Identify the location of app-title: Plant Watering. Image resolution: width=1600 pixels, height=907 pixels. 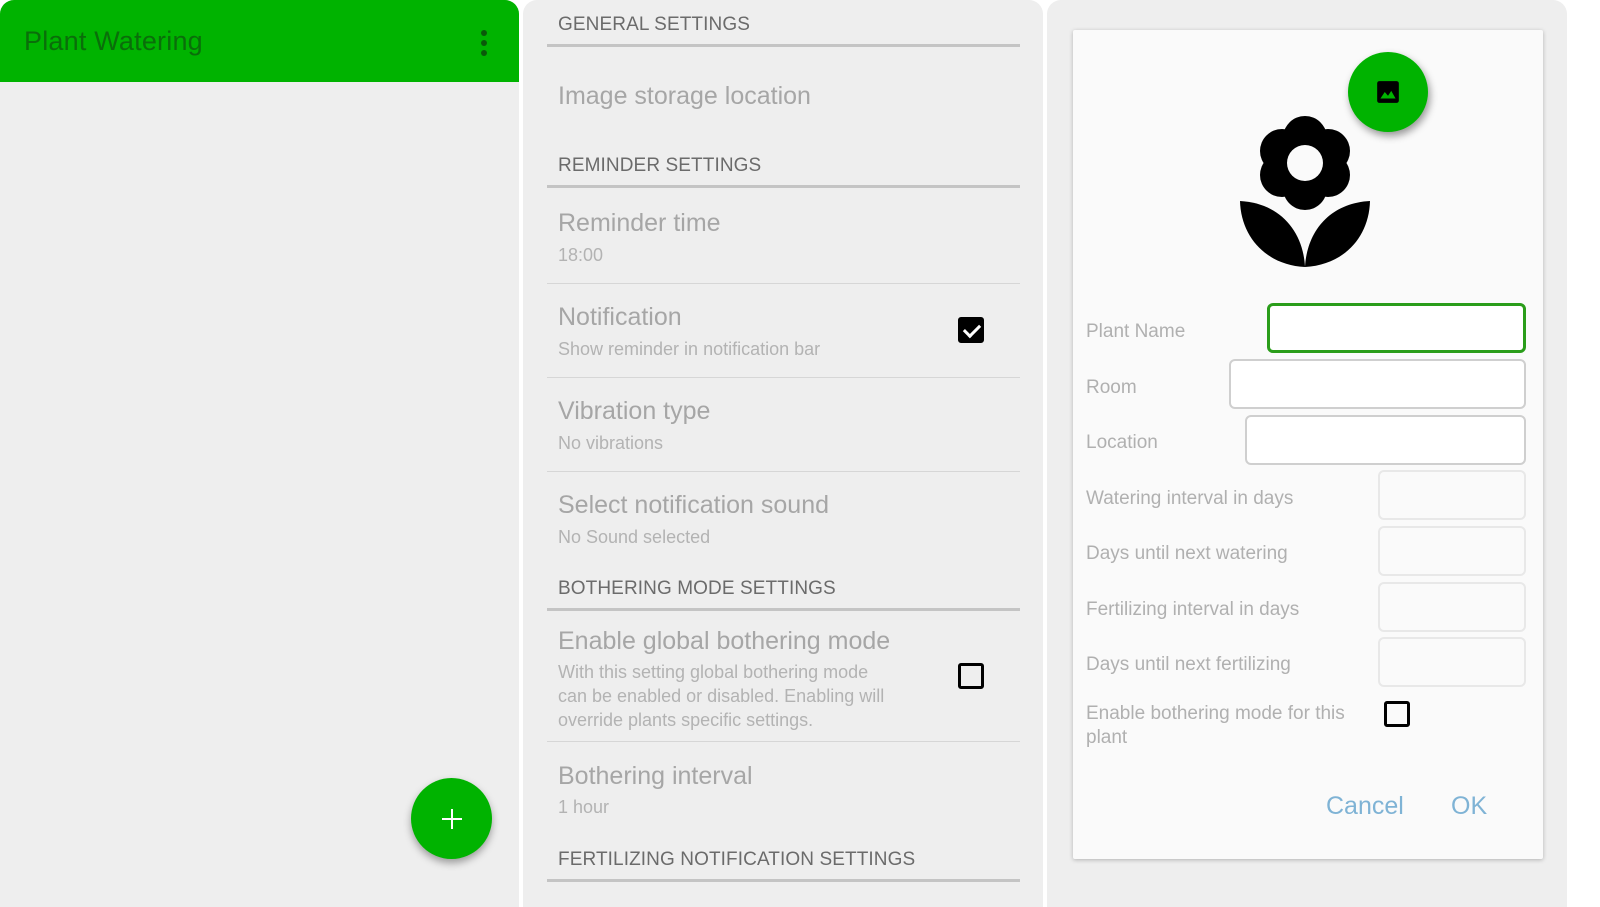
(113, 41).